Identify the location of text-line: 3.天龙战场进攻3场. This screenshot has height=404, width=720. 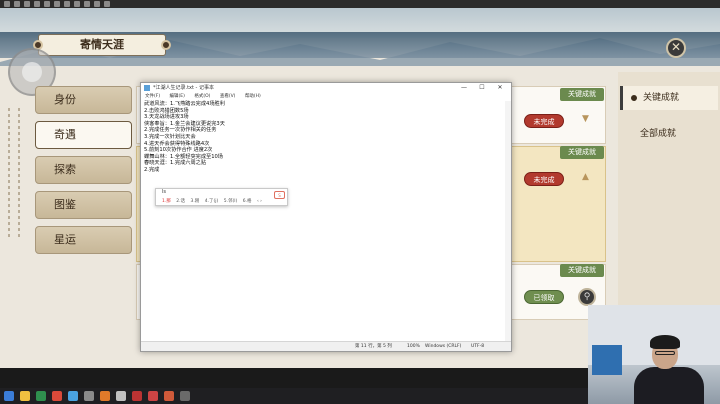
(166, 117).